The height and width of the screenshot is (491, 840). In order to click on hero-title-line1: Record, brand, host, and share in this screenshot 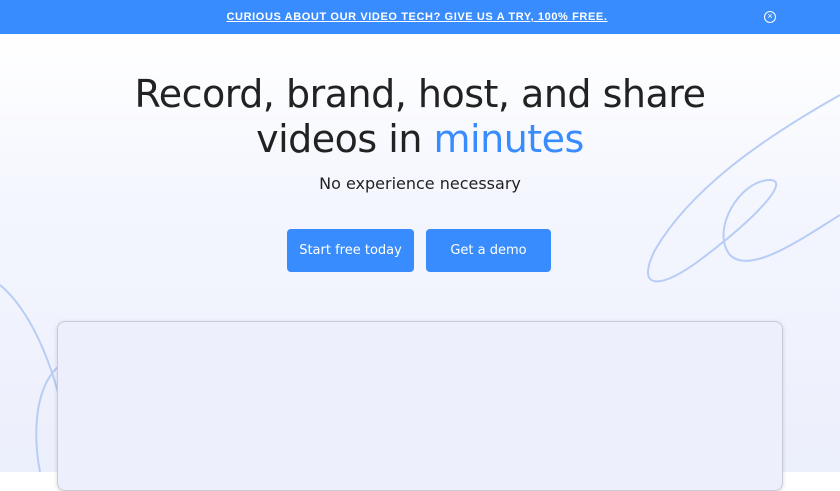, I will do `click(420, 94)`.